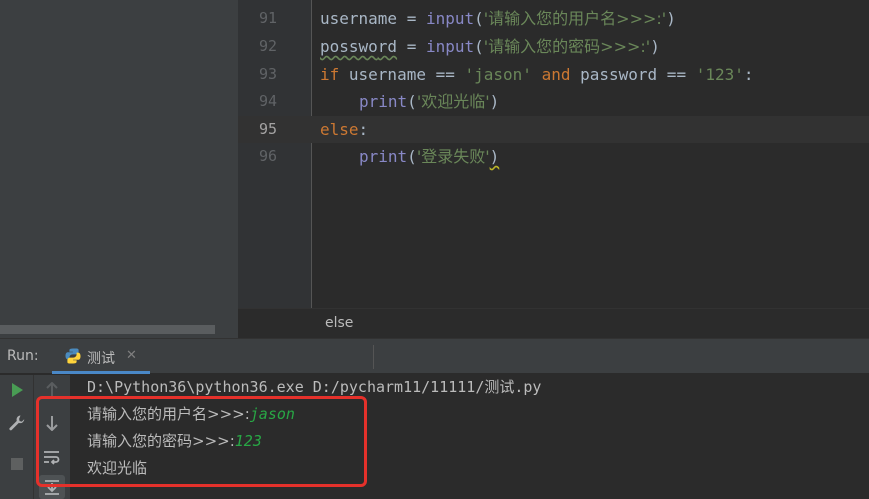 The width and height of the screenshot is (869, 499). I want to click on run-toolbar-primary, so click(17, 437).